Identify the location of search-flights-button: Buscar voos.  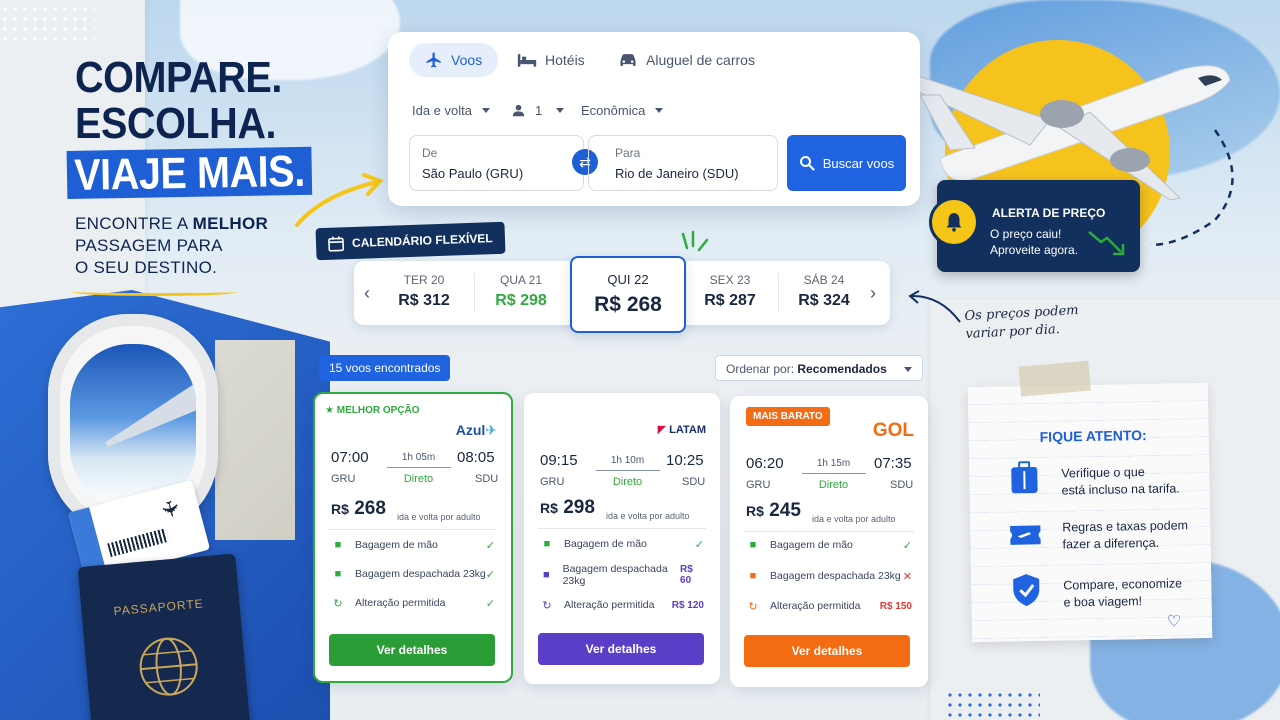
(846, 163).